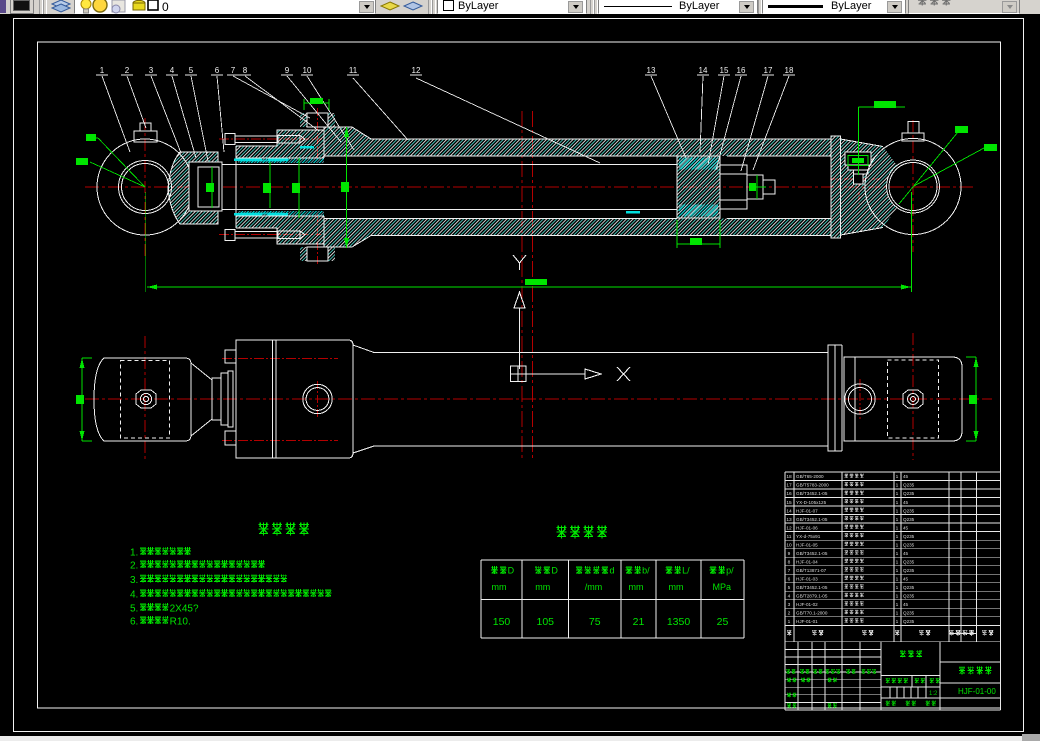  I want to click on svg-text: 2., so click(134, 566).